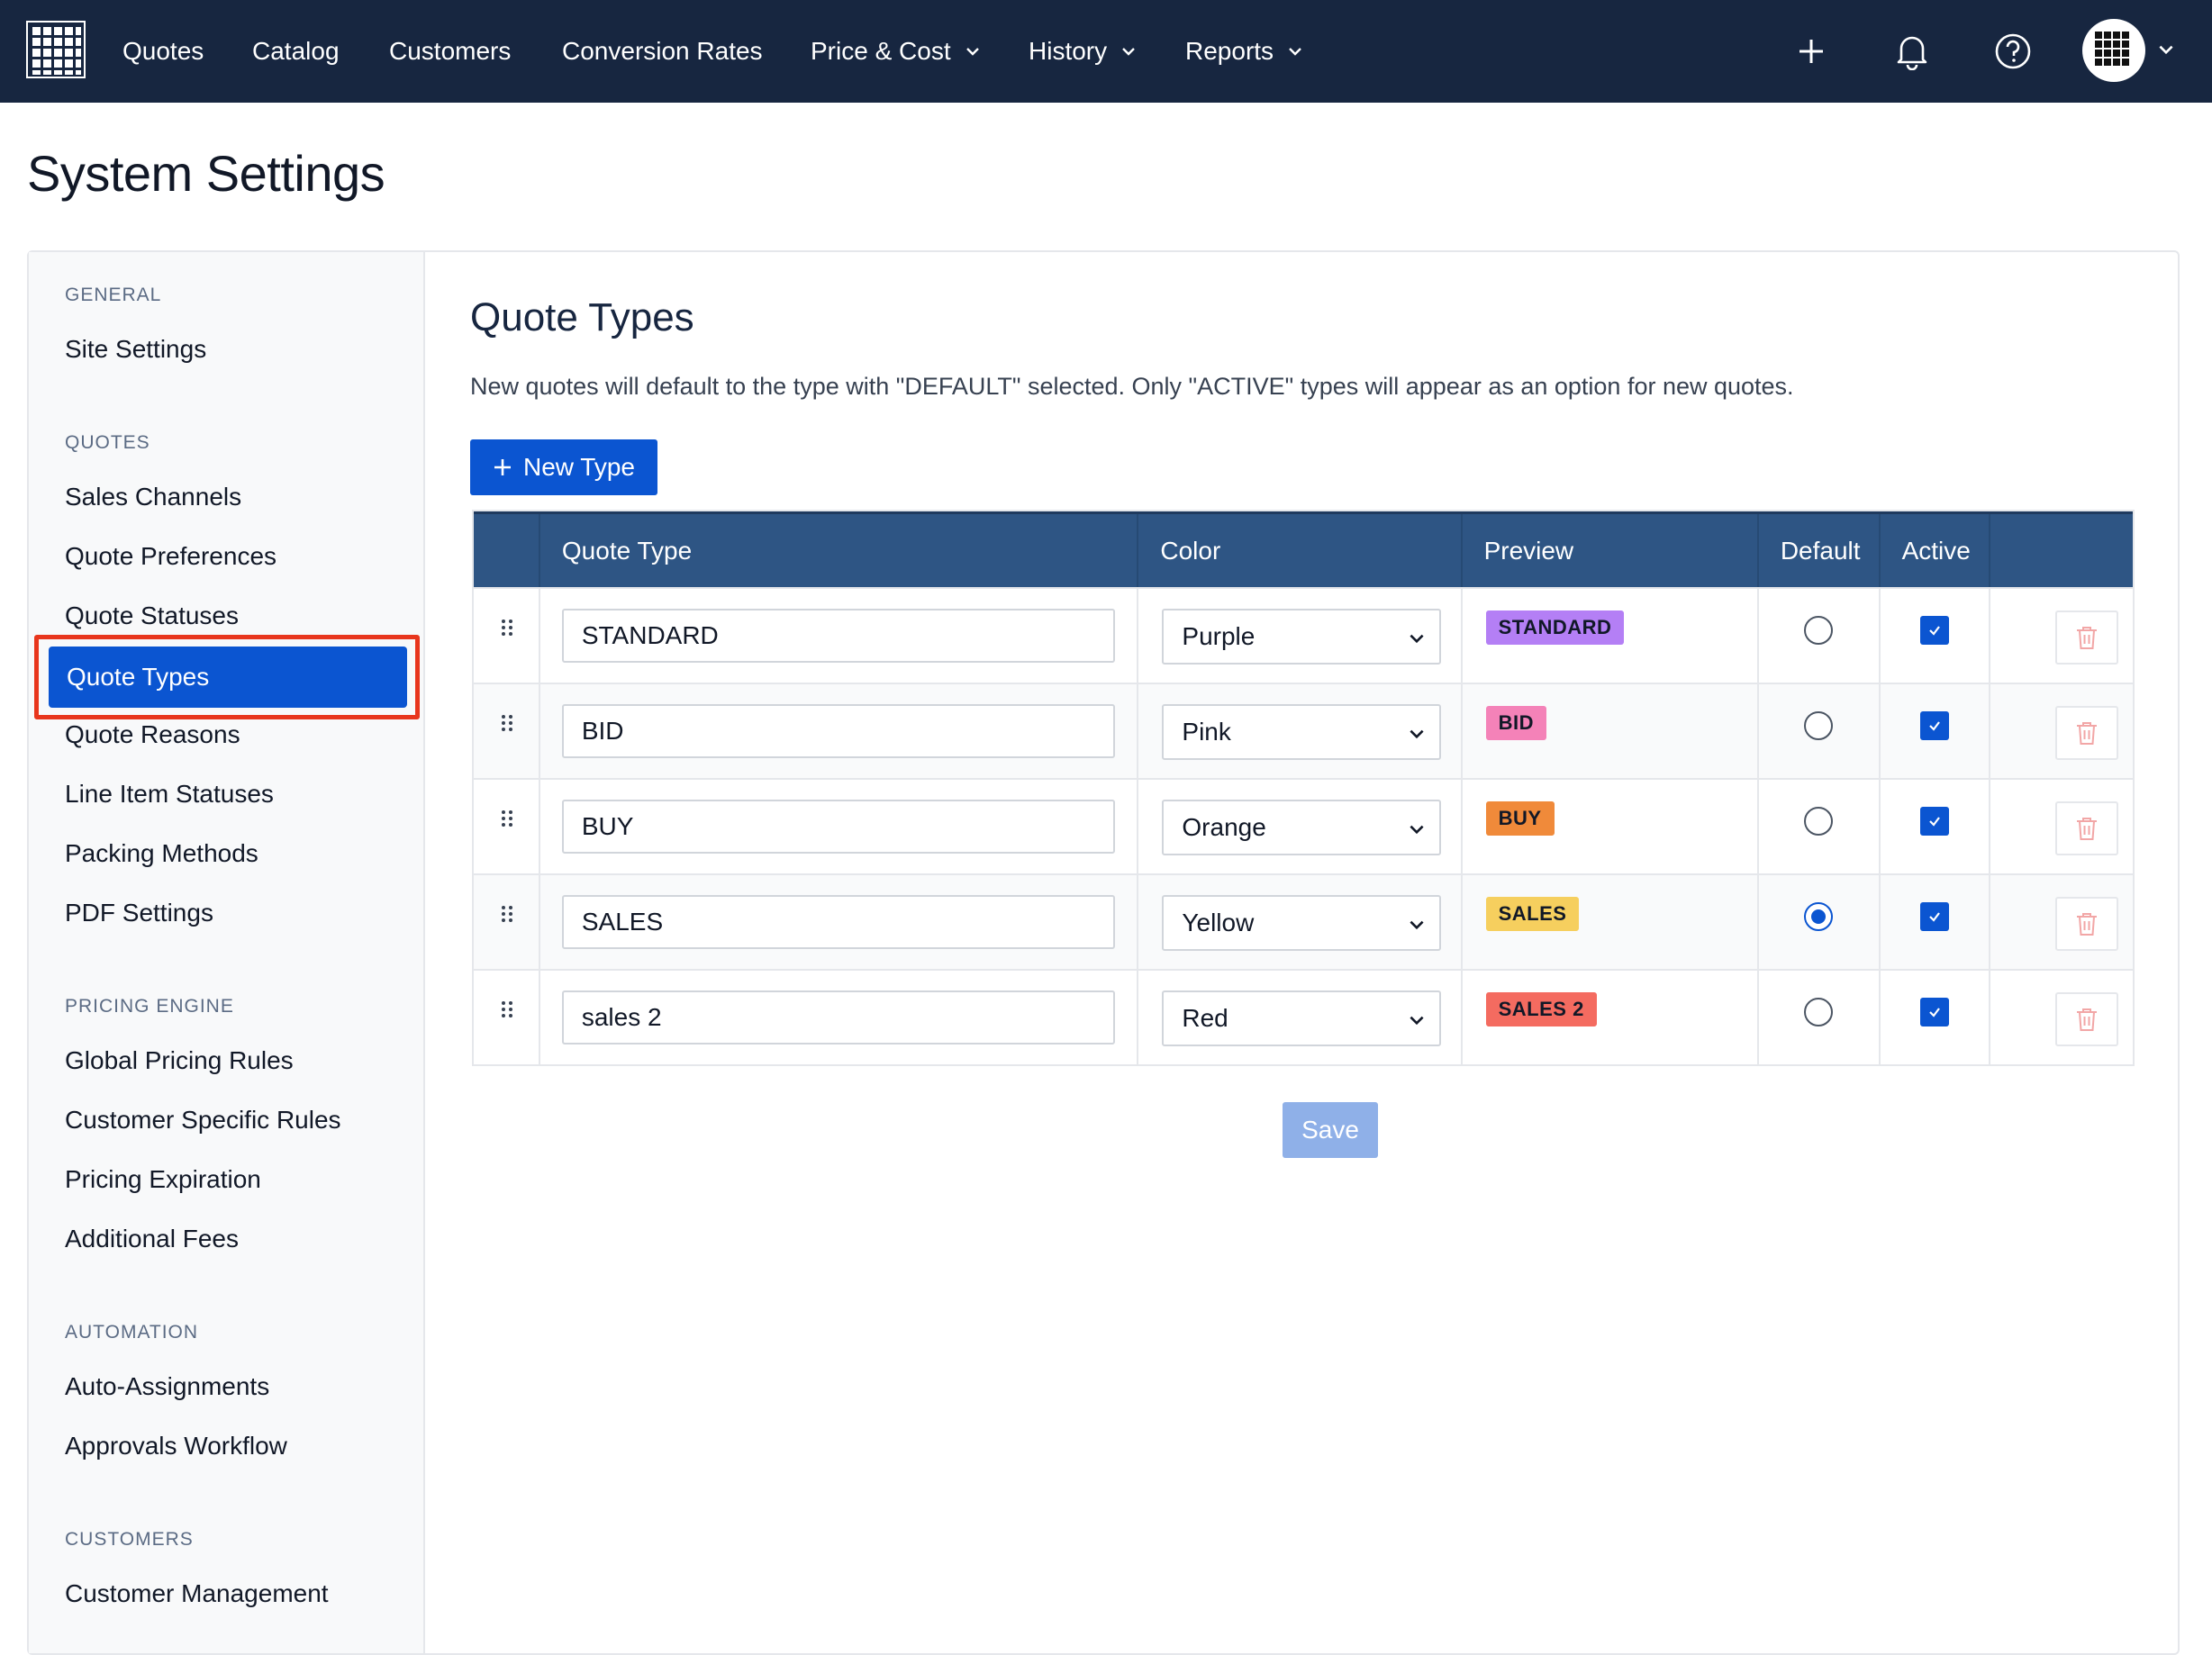 This screenshot has width=2212, height=1655. What do you see at coordinates (170, 556) in the screenshot?
I see `sidebar-item-quote-preferences: Quote Preferences` at bounding box center [170, 556].